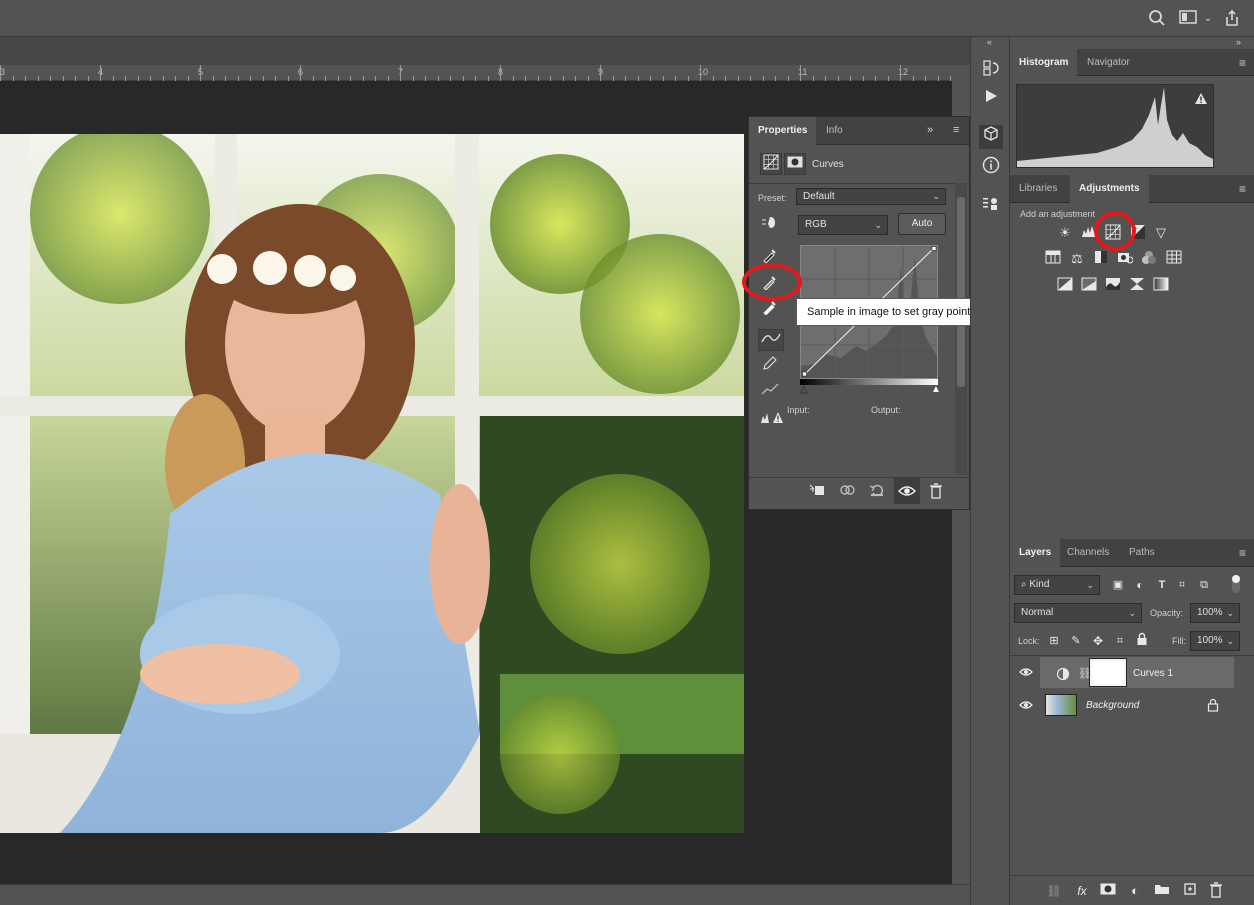 Image resolution: width=1254 pixels, height=905 pixels. What do you see at coordinates (936, 389) in the screenshot?
I see `white-slider-icon: ▲` at bounding box center [936, 389].